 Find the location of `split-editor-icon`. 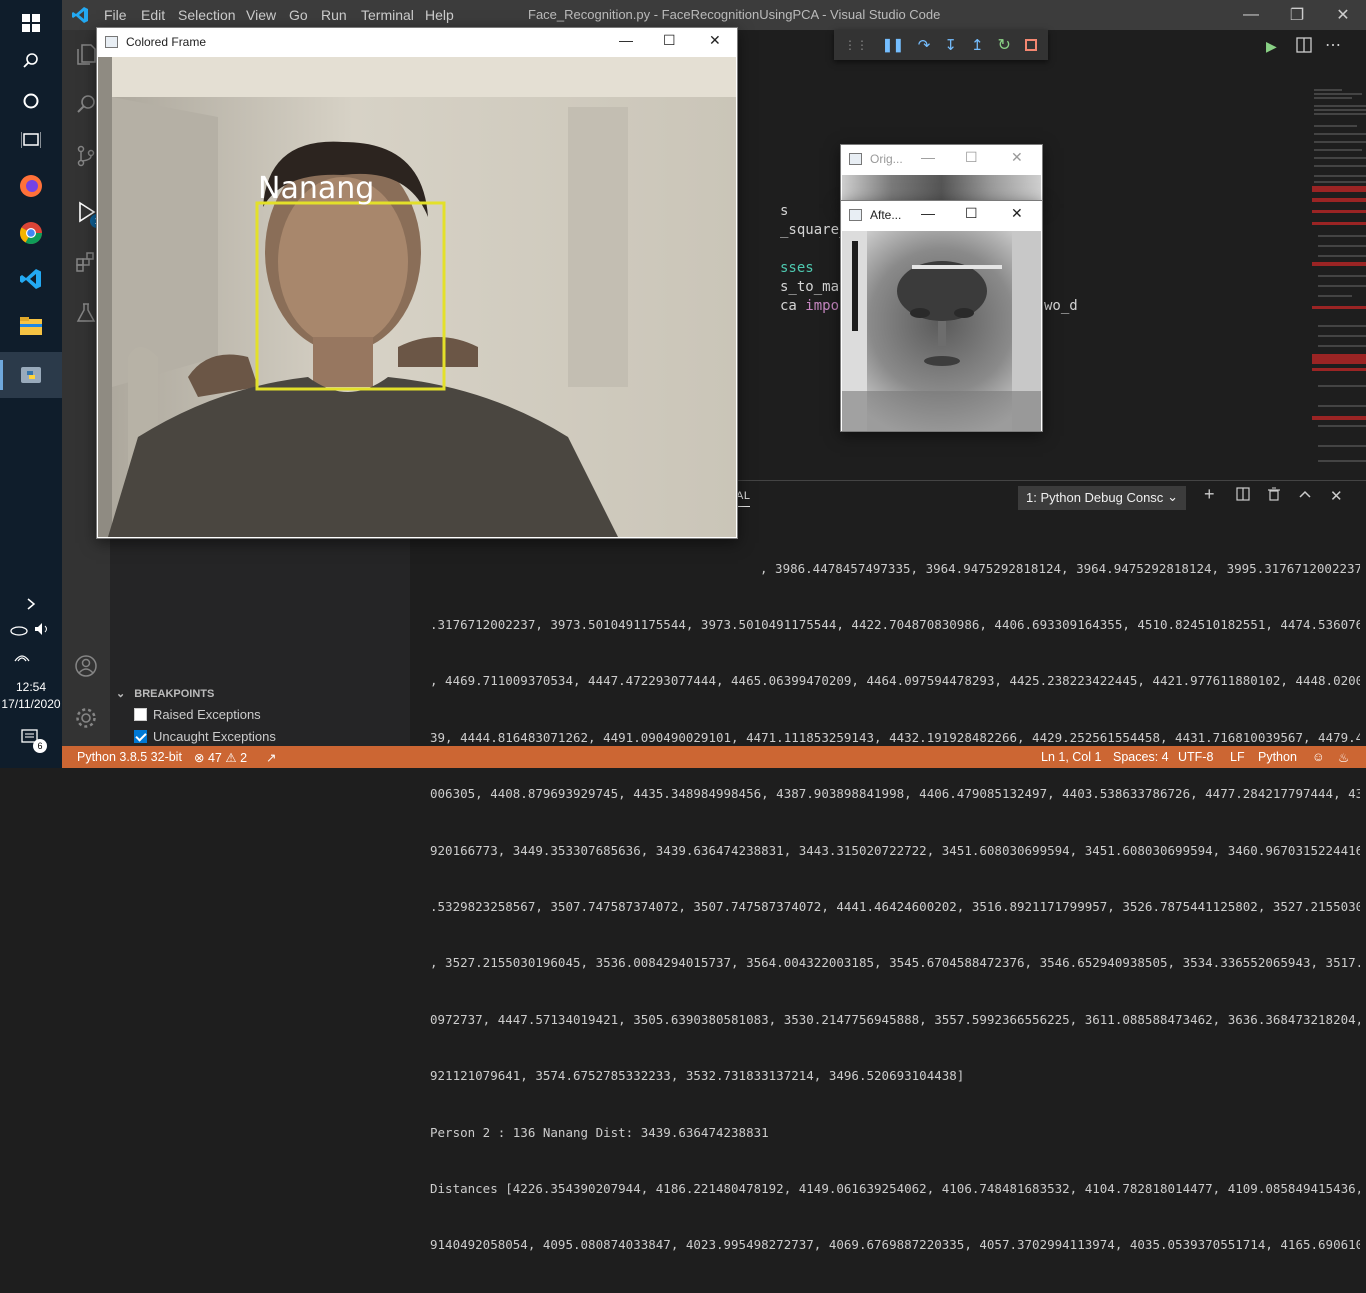

split-editor-icon is located at coordinates (1304, 47).